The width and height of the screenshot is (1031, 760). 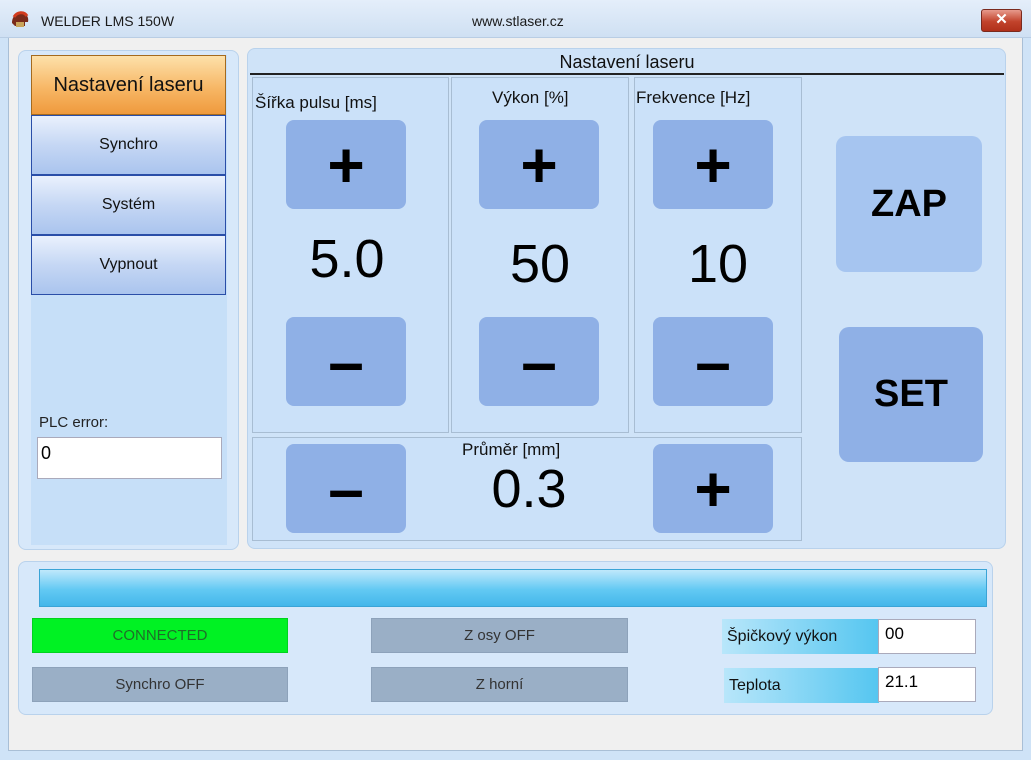 I want to click on panel-title: Nastavení laseru, so click(x=627, y=62).